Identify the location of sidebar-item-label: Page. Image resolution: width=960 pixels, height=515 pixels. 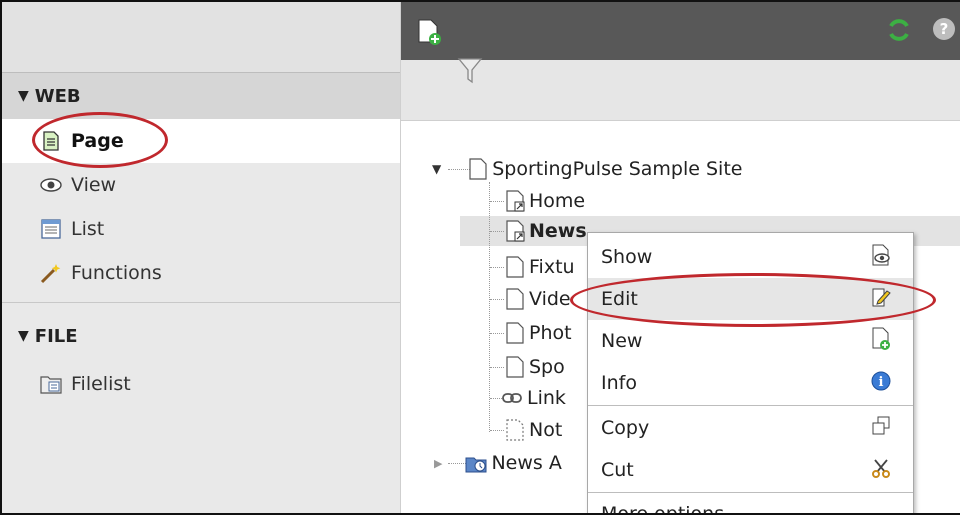
(97, 141).